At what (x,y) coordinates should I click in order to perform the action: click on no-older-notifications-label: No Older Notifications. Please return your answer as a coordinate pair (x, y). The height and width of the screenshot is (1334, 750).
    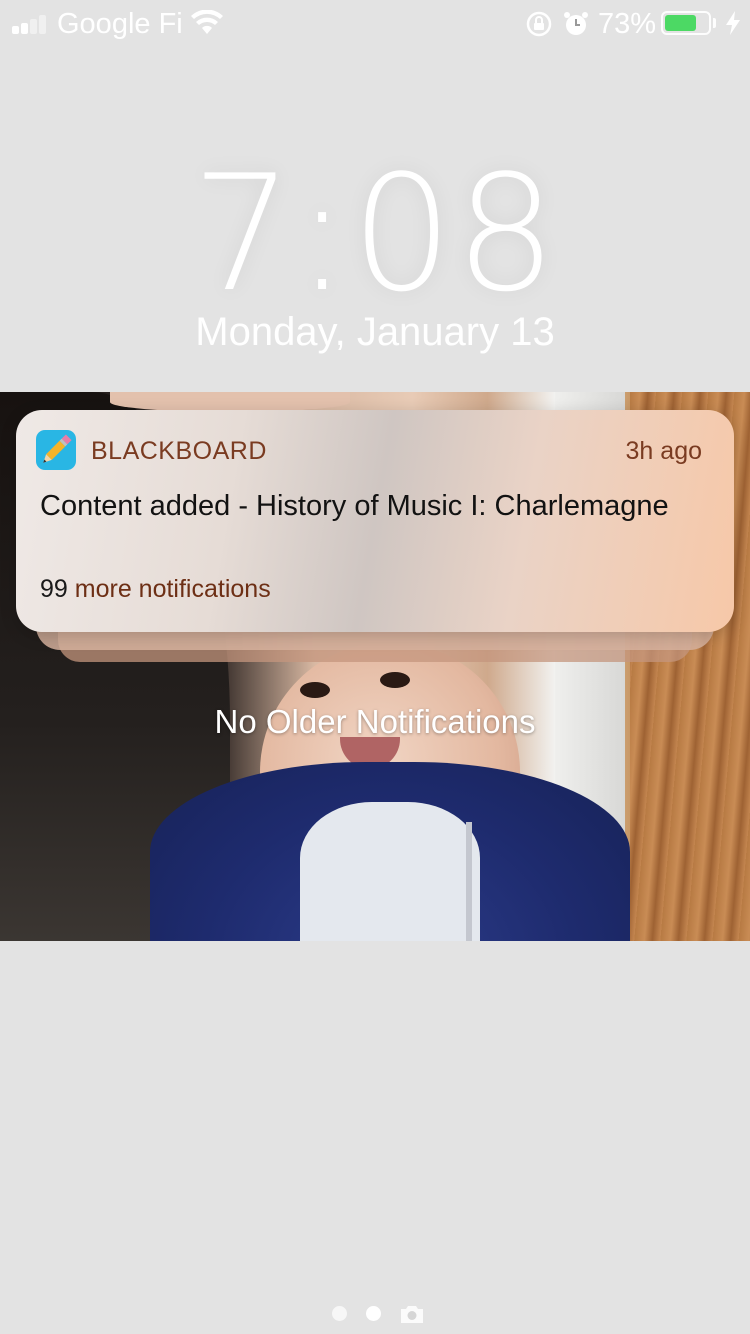
    Looking at the image, I should click on (375, 721).